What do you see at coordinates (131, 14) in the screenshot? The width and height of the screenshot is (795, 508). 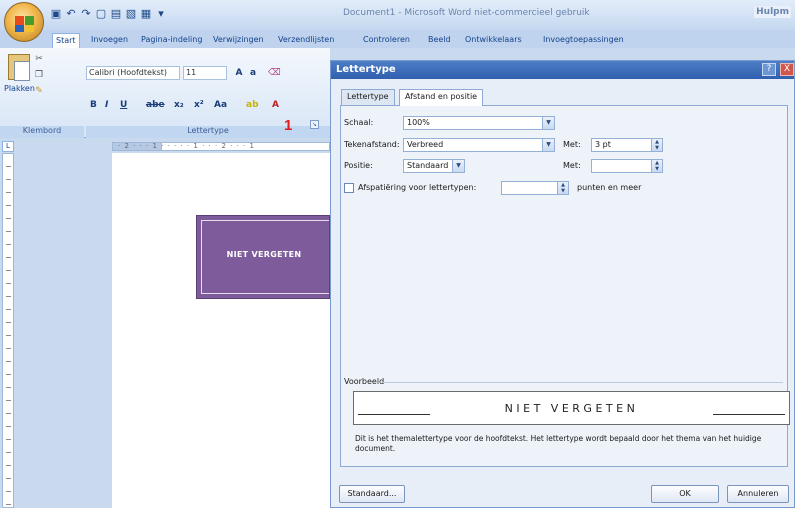 I see `print-preview-icon: ▧` at bounding box center [131, 14].